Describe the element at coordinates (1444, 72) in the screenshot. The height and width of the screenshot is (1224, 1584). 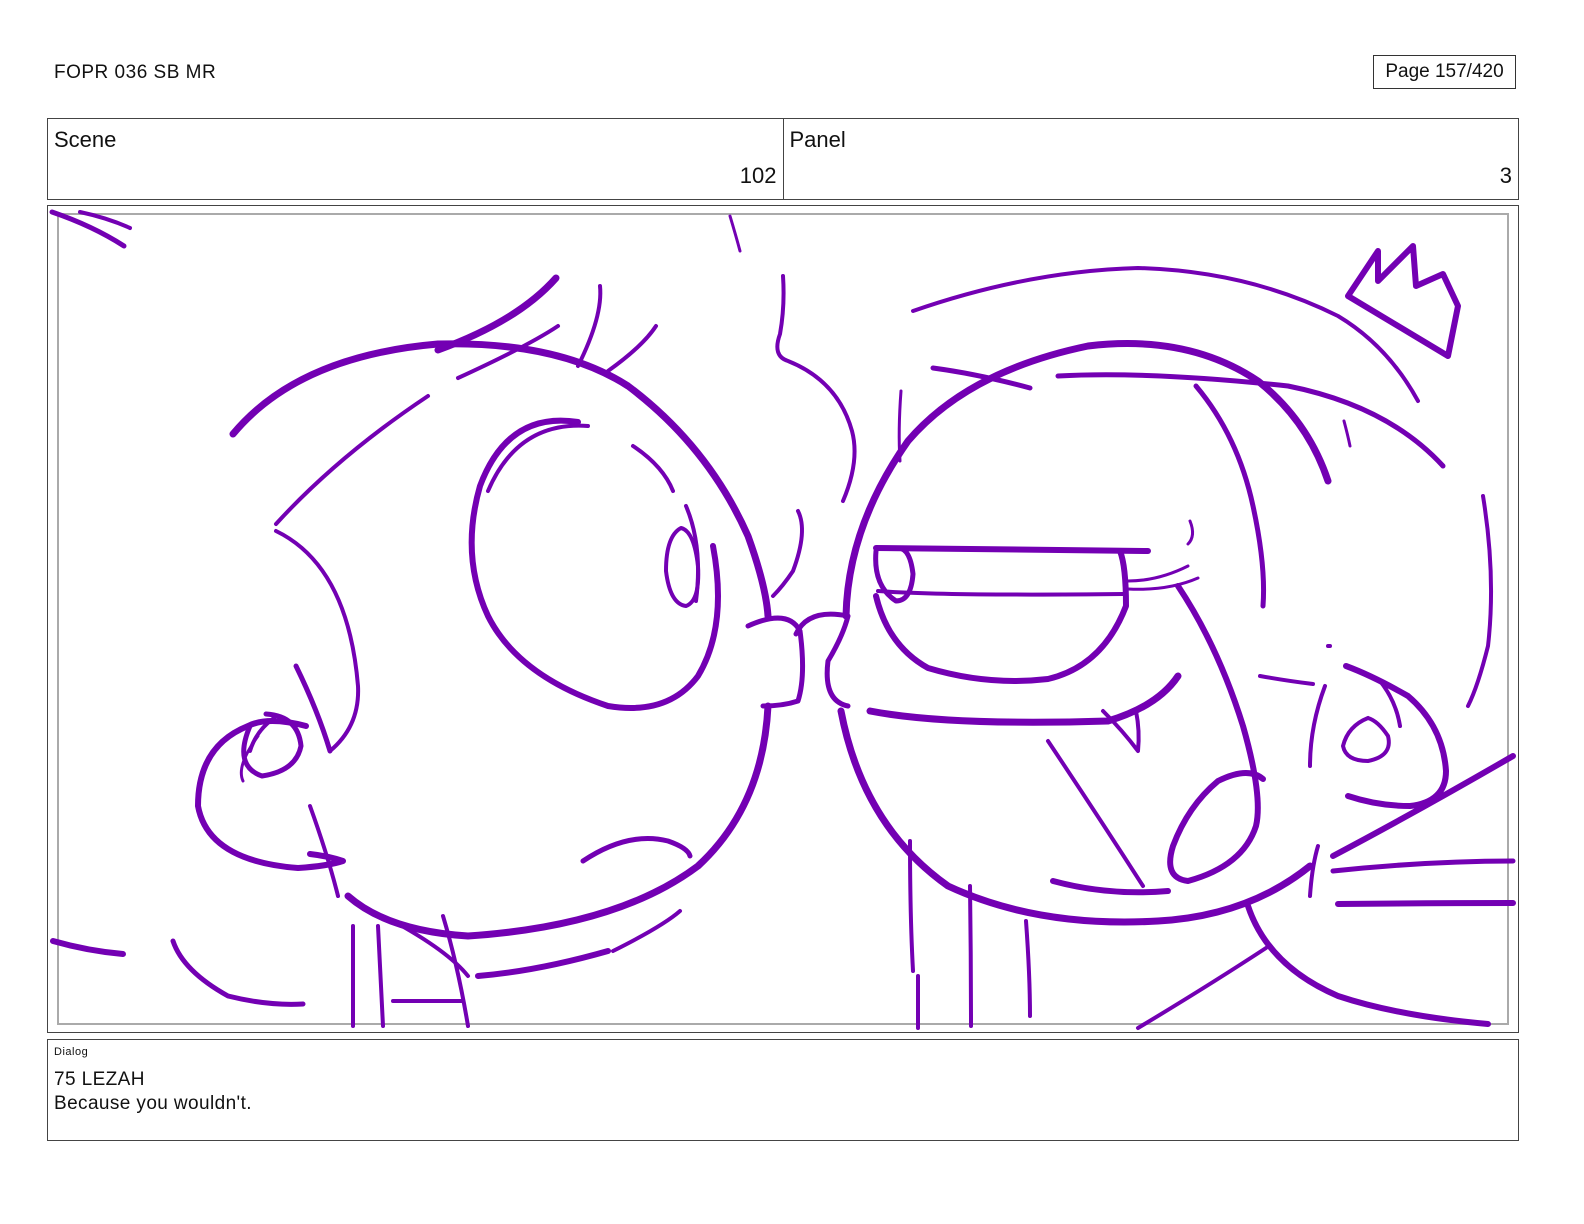
I see `page-number-box: Page 157/420` at that location.